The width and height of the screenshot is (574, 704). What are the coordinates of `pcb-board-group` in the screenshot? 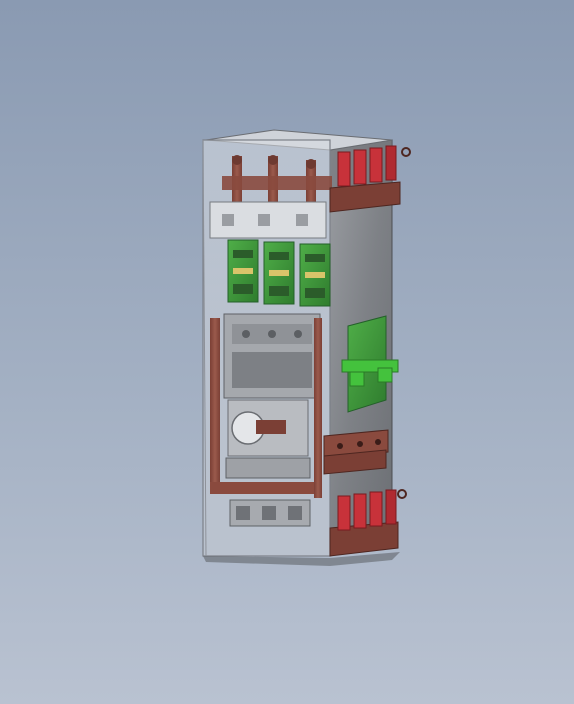 It's located at (279, 273).